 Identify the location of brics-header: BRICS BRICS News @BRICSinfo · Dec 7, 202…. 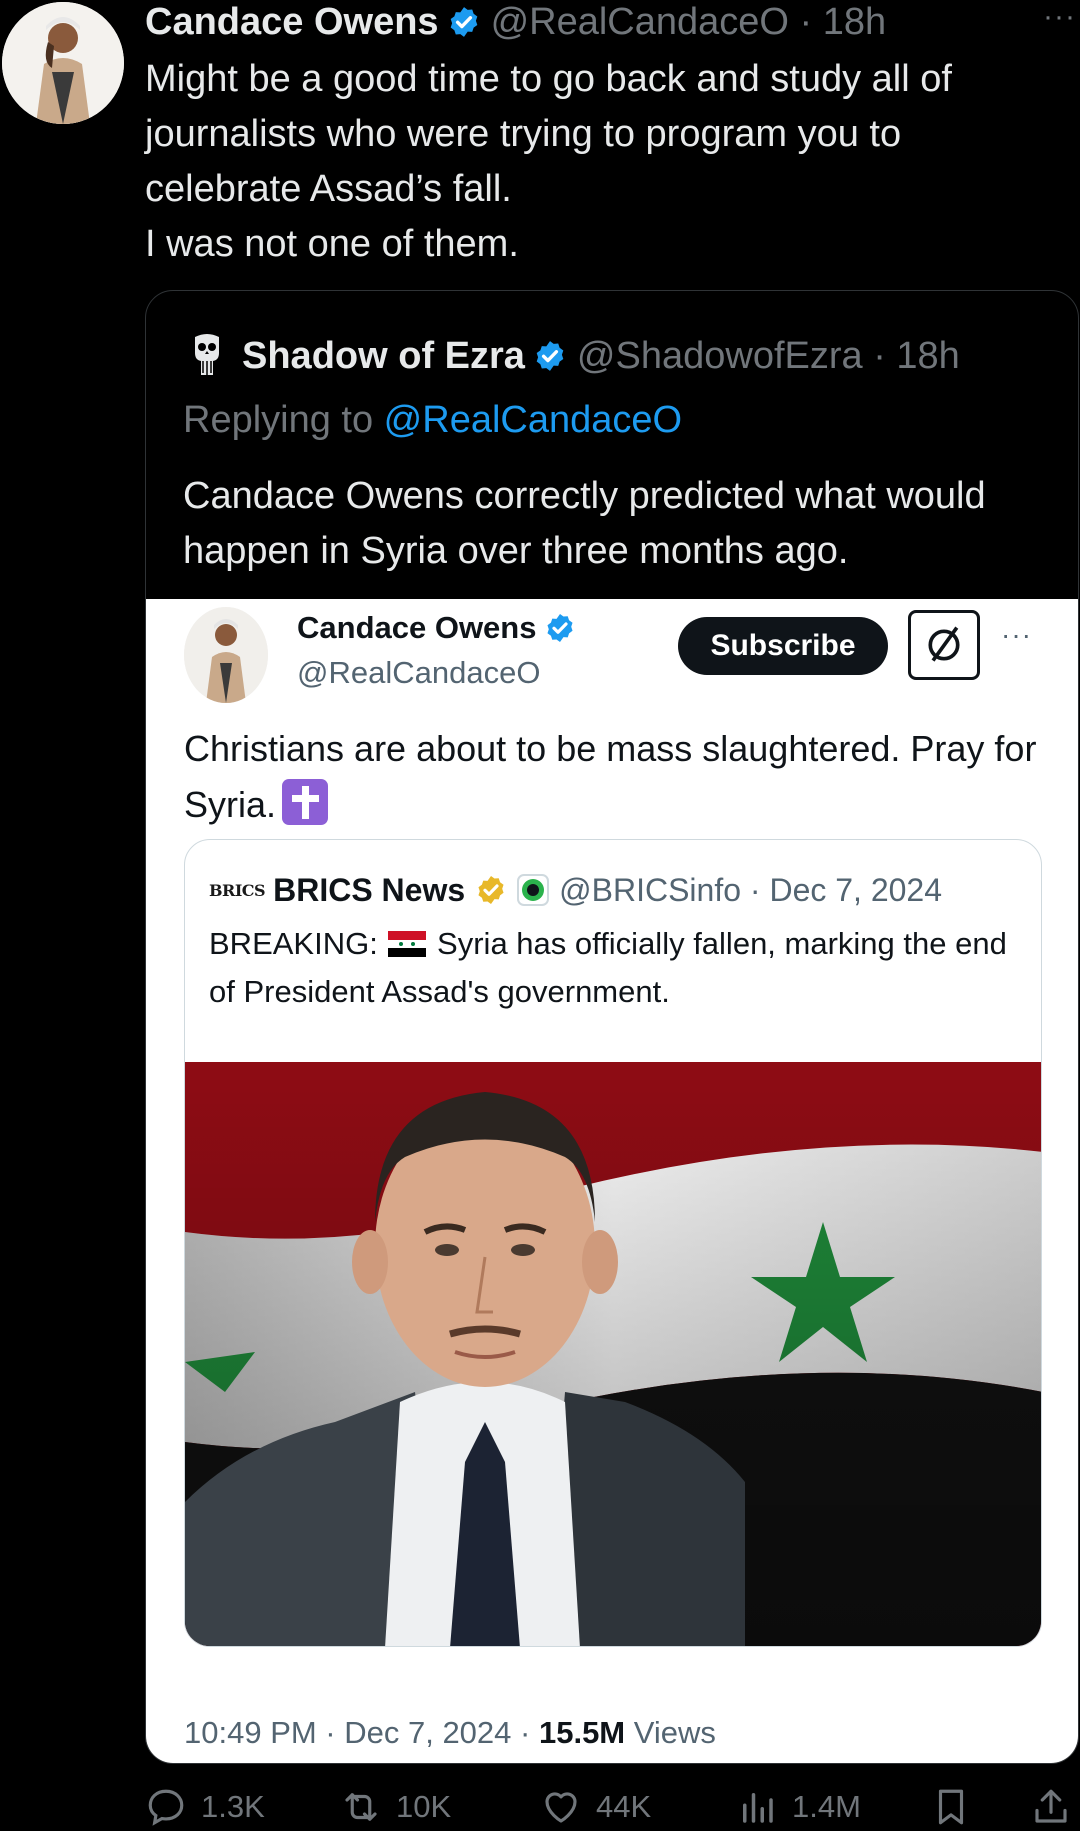
(575, 890).